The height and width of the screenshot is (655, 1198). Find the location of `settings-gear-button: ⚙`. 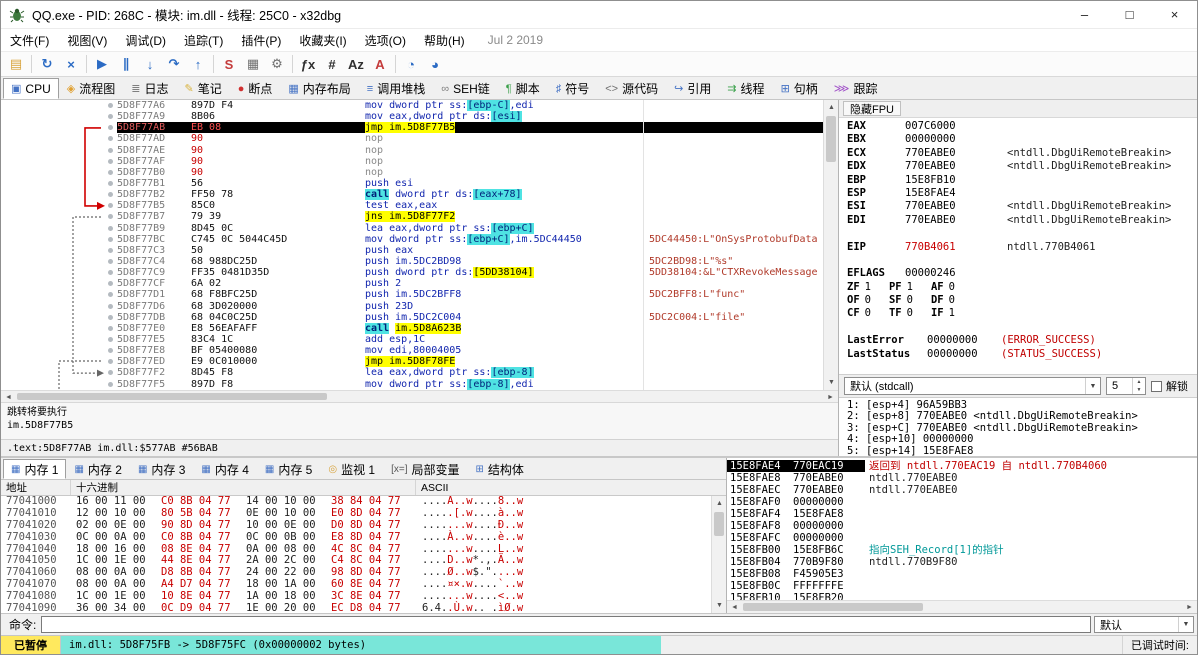

settings-gear-button: ⚙ is located at coordinates (277, 64).